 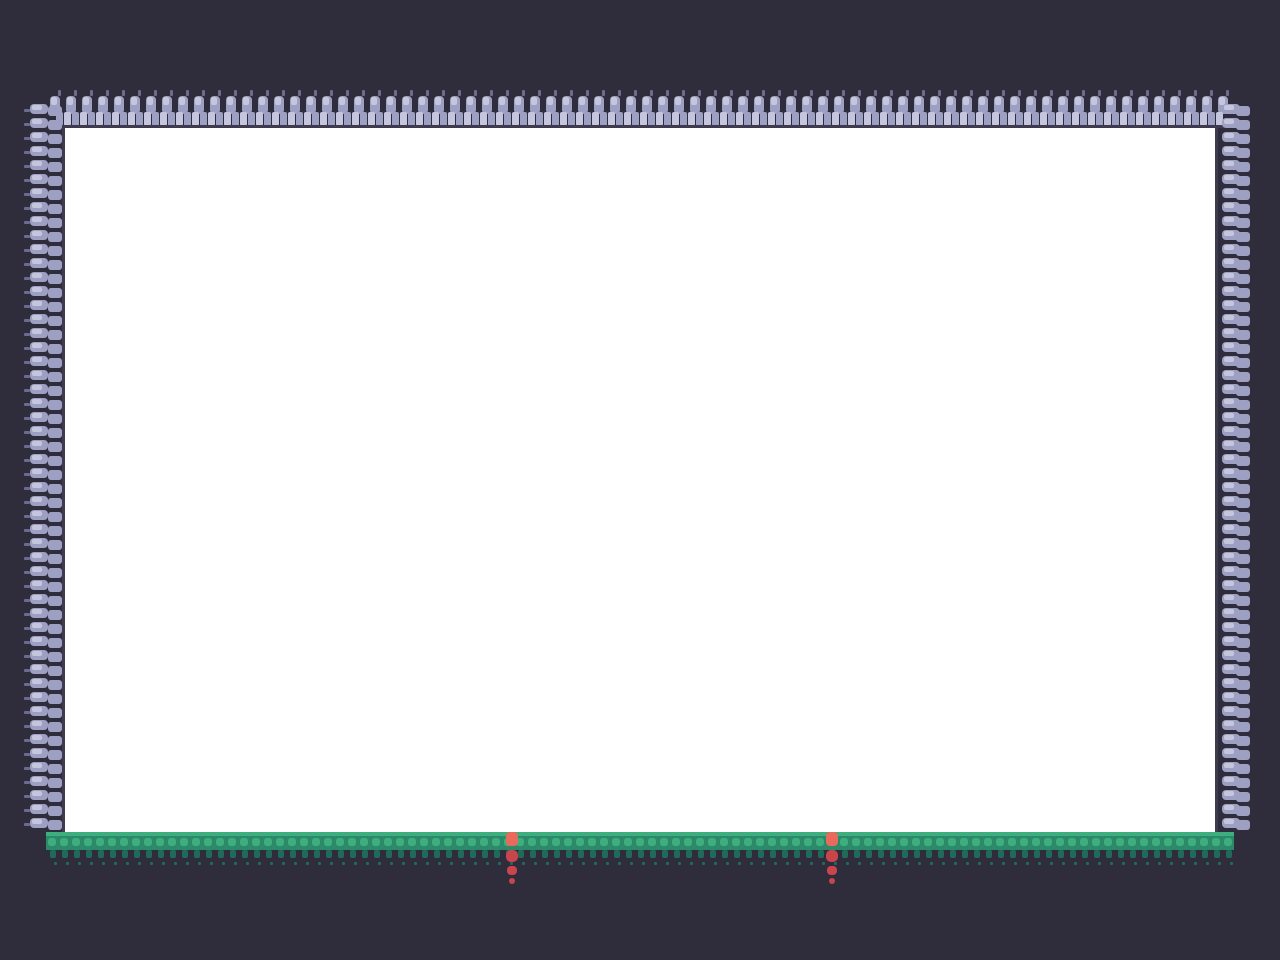 I want to click on grass-top-strip, so click(x=640, y=834).